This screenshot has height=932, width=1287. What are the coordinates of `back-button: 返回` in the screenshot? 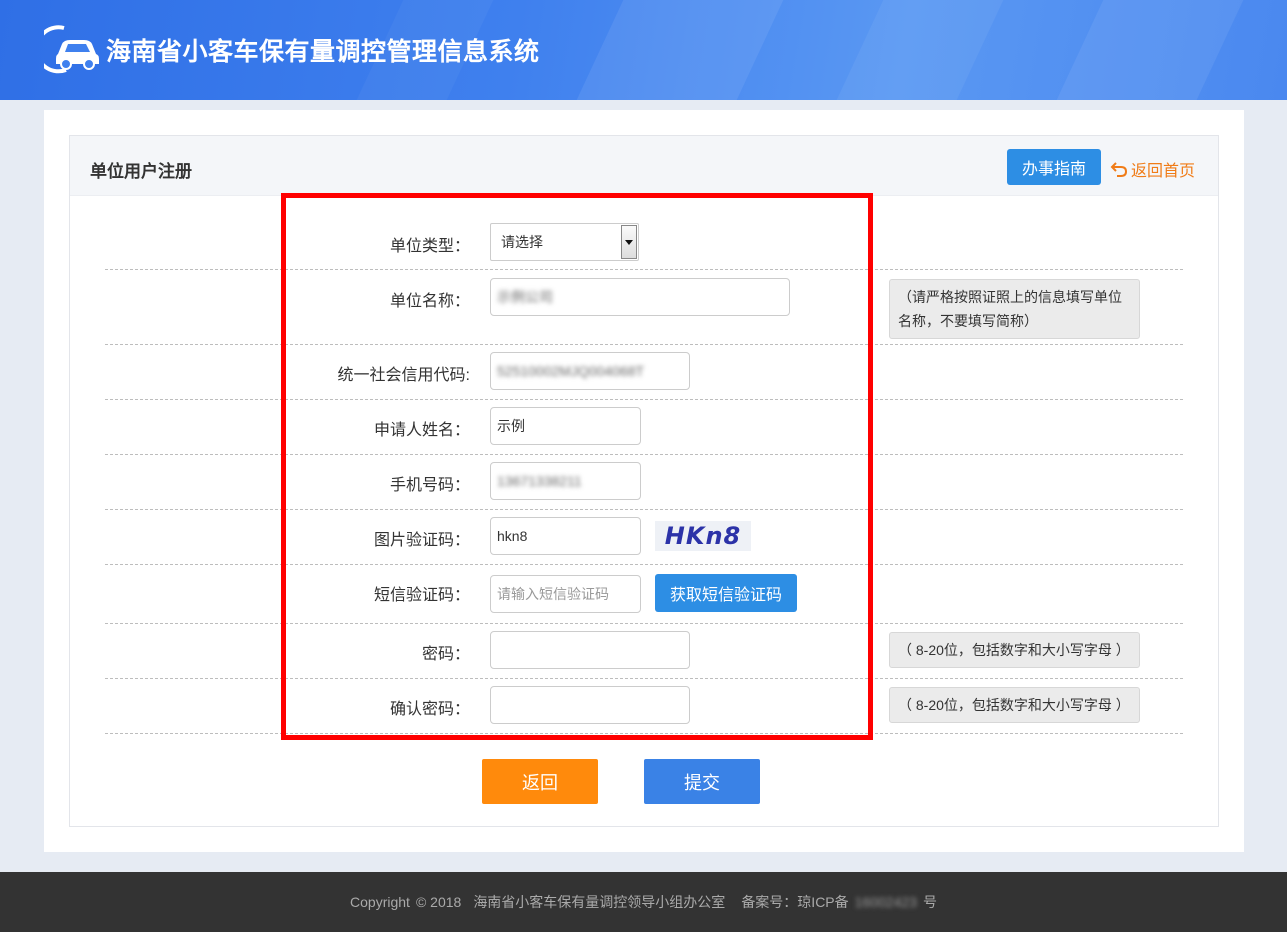 It's located at (540, 781).